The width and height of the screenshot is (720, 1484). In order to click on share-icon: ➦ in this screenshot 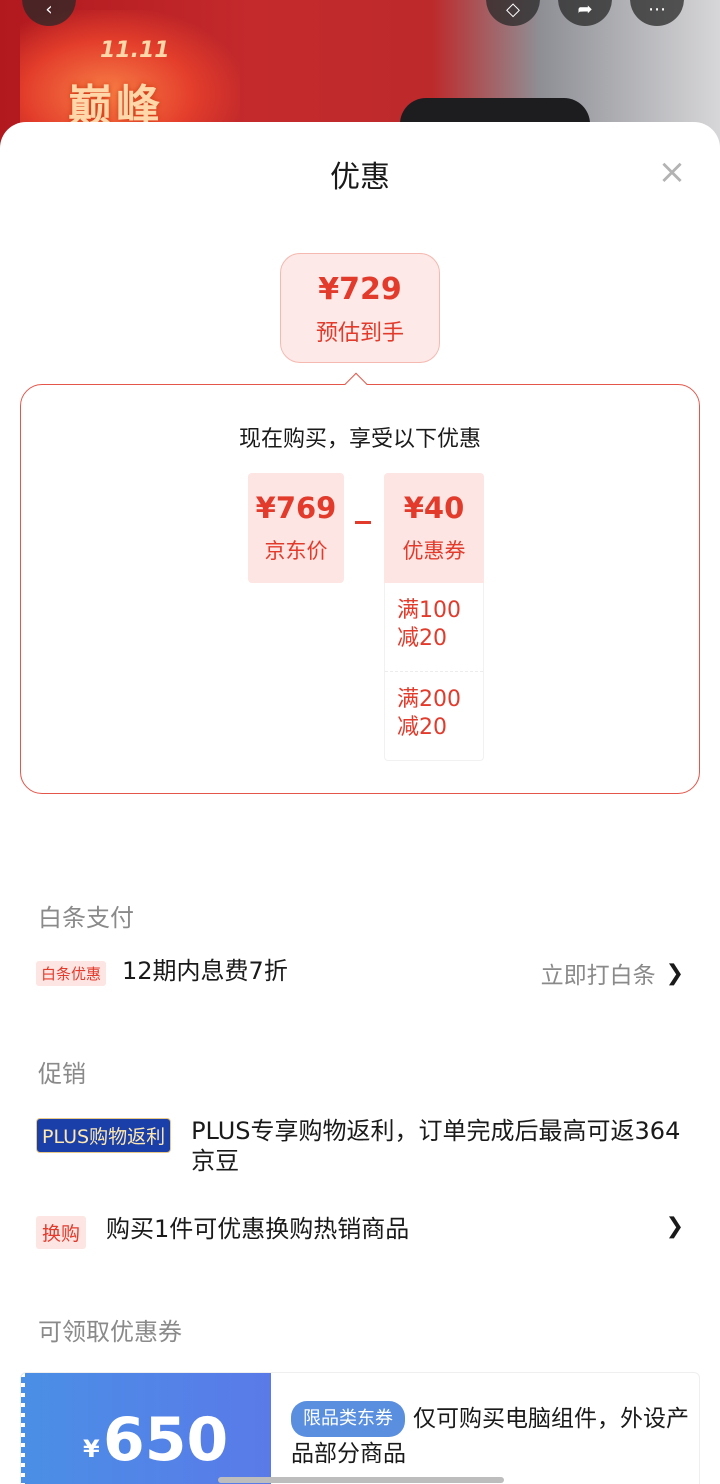, I will do `click(585, 13)`.